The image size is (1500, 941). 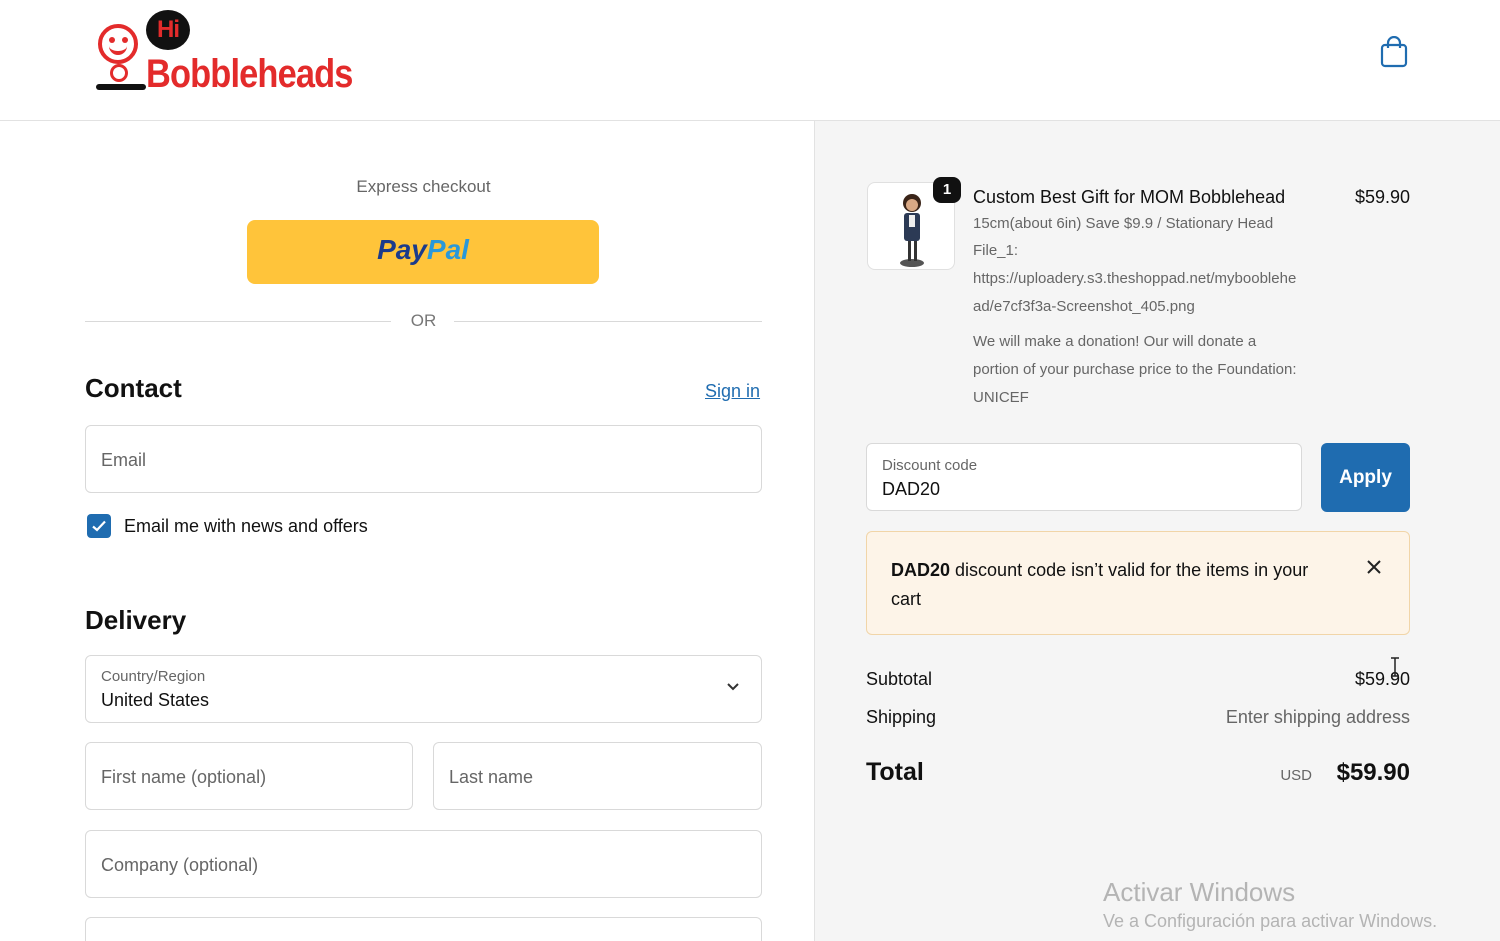 What do you see at coordinates (133, 388) in the screenshot?
I see `contact-heading: Contact` at bounding box center [133, 388].